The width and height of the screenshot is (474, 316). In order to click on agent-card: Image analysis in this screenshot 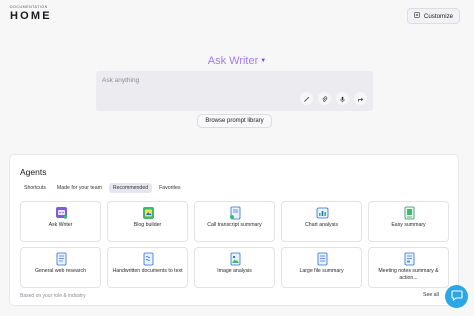, I will do `click(234, 267)`.